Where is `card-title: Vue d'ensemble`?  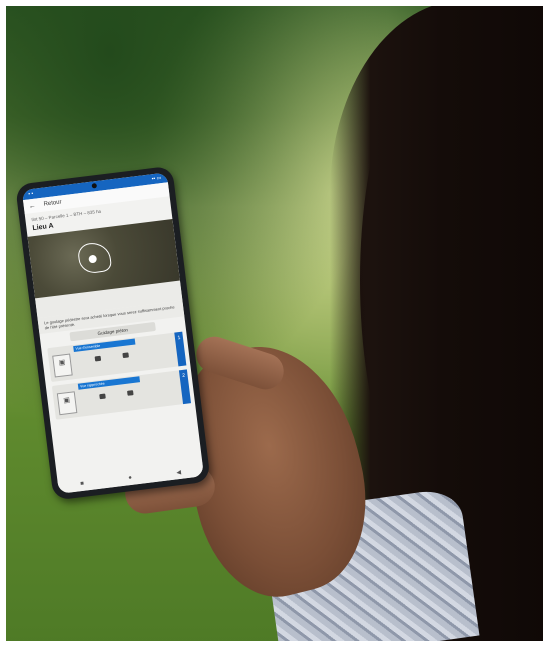 card-title: Vue d'ensemble is located at coordinates (104, 345).